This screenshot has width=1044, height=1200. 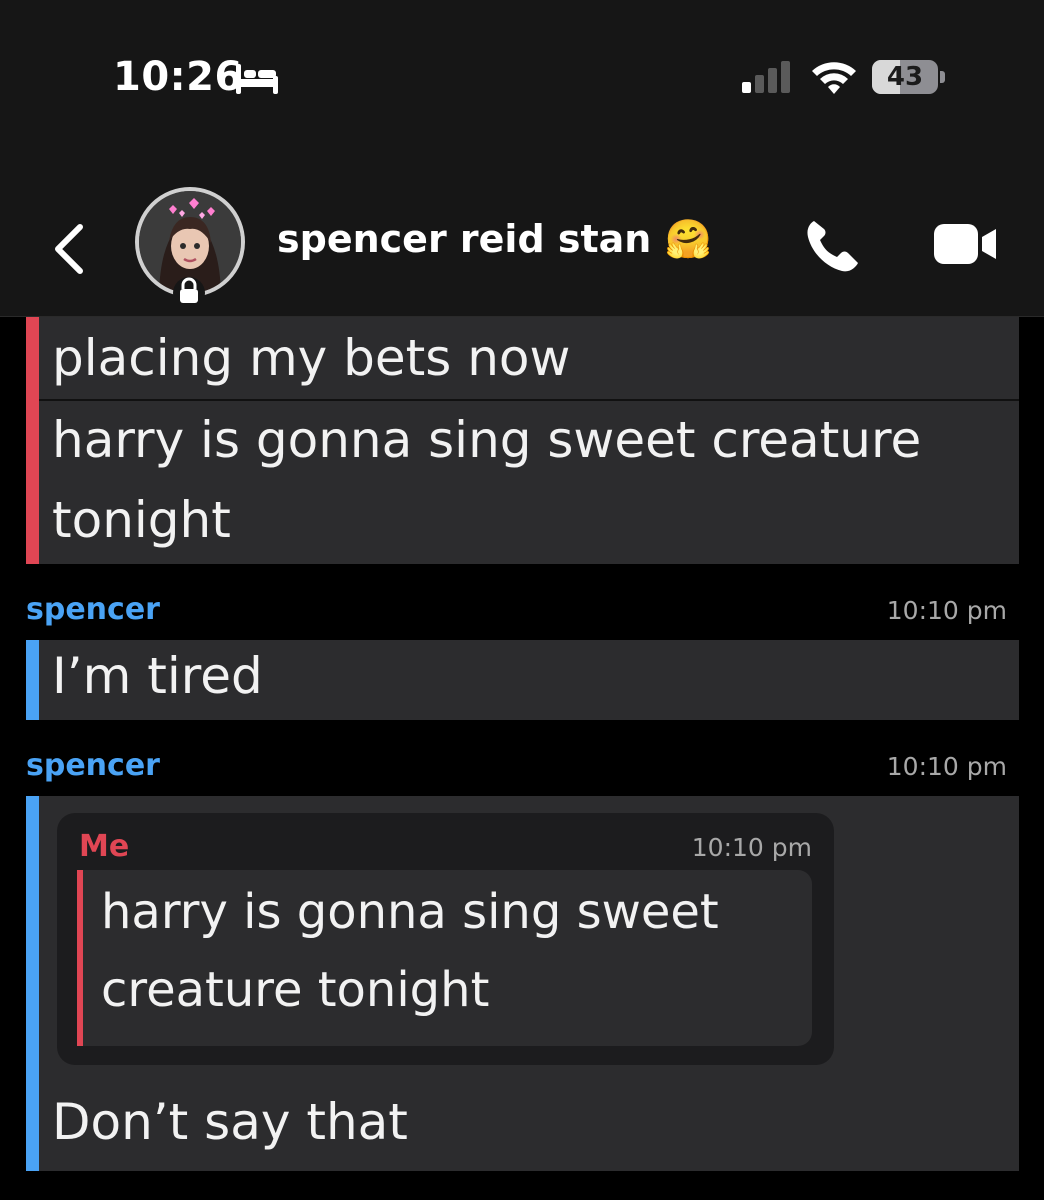 I want to click on message-text: harry is gonna sing sweet creature, so click(x=486, y=440).